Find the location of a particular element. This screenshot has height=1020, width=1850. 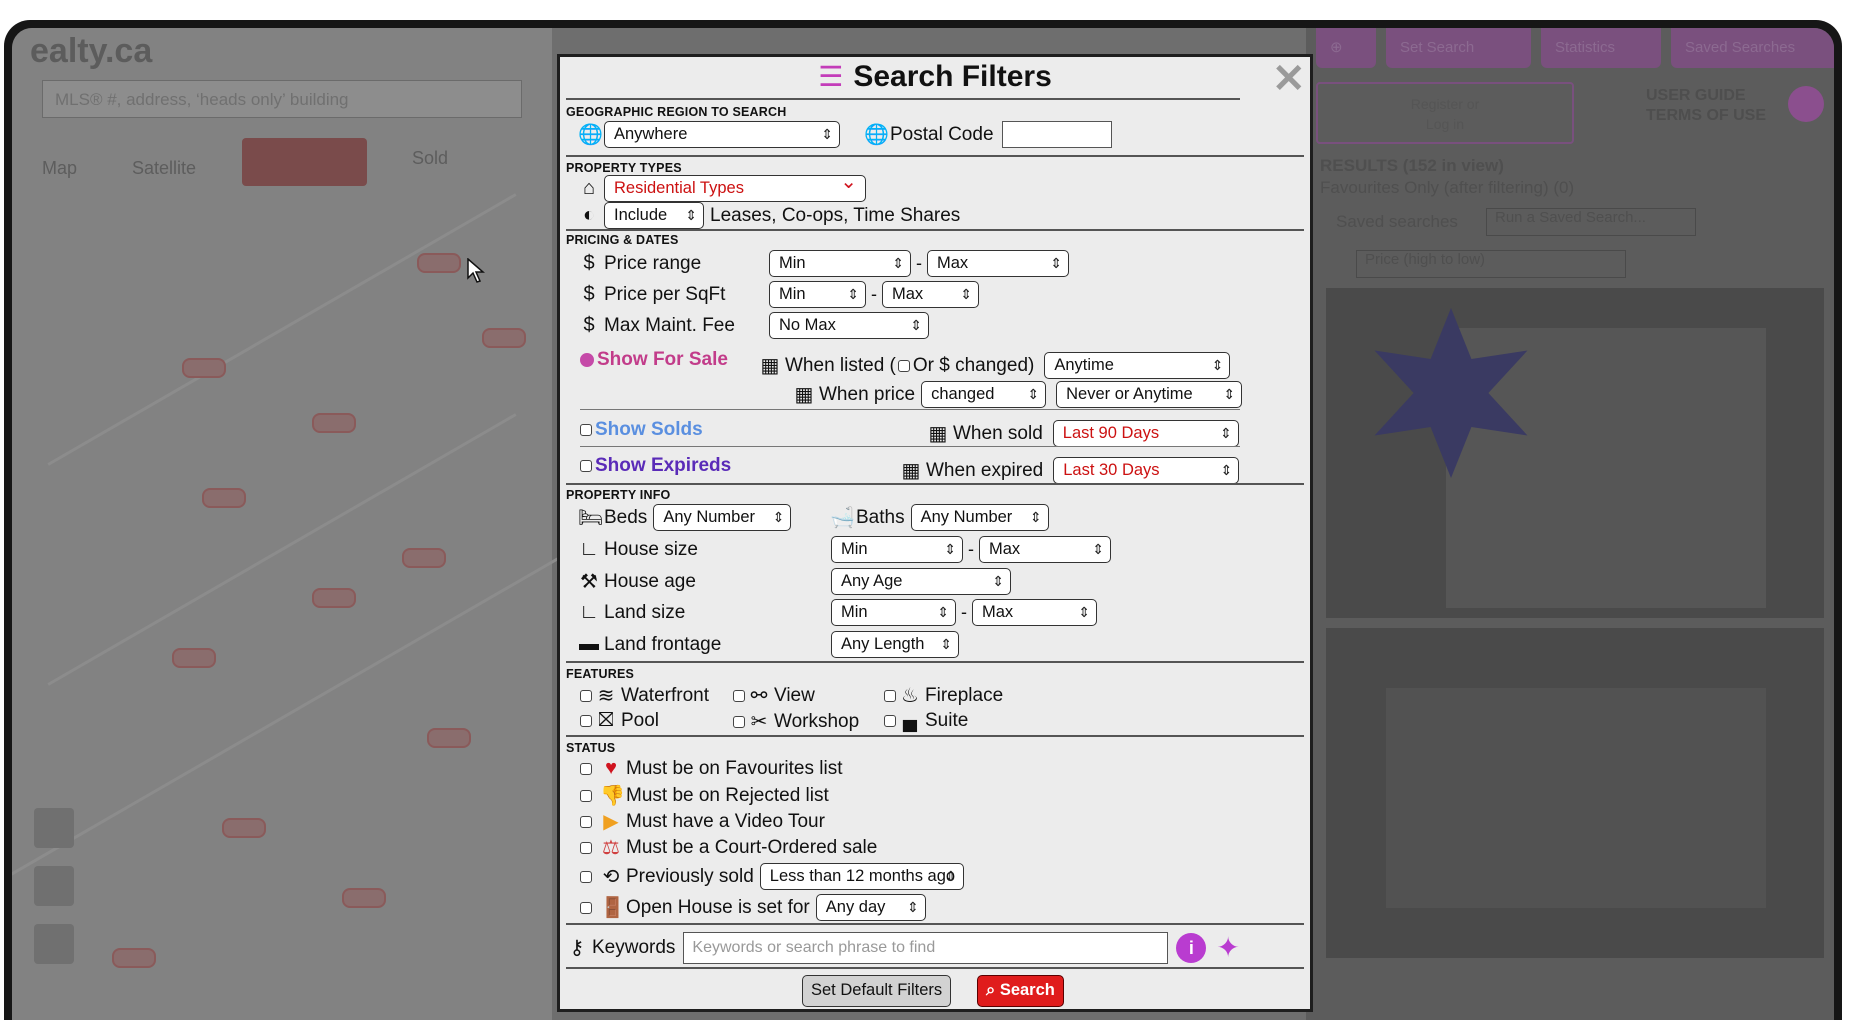

maint-fee-select: No Max is located at coordinates (849, 325).